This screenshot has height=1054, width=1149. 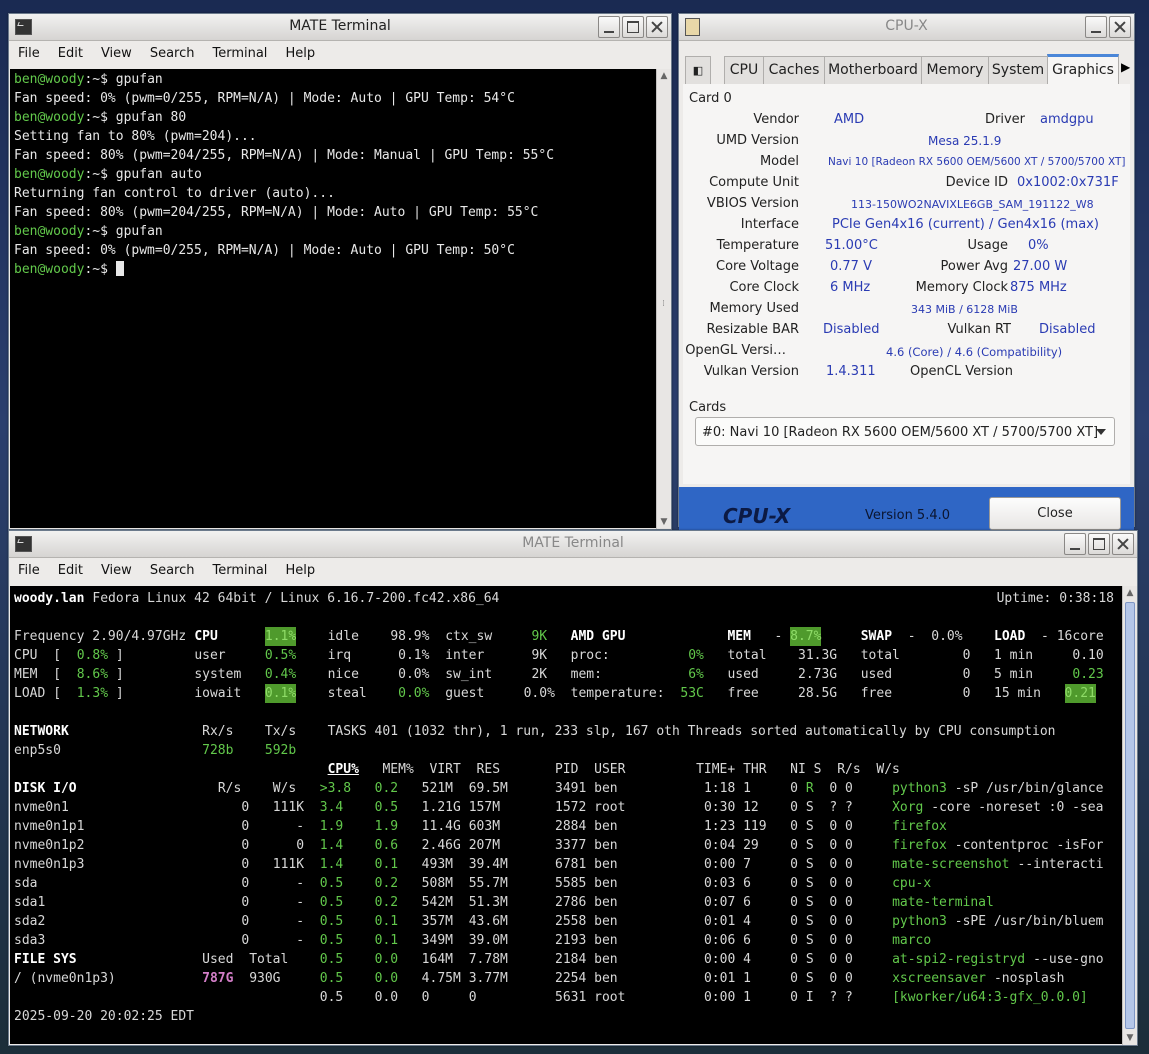 What do you see at coordinates (437, 788) in the screenshot?
I see `process-virt: 521M` at bounding box center [437, 788].